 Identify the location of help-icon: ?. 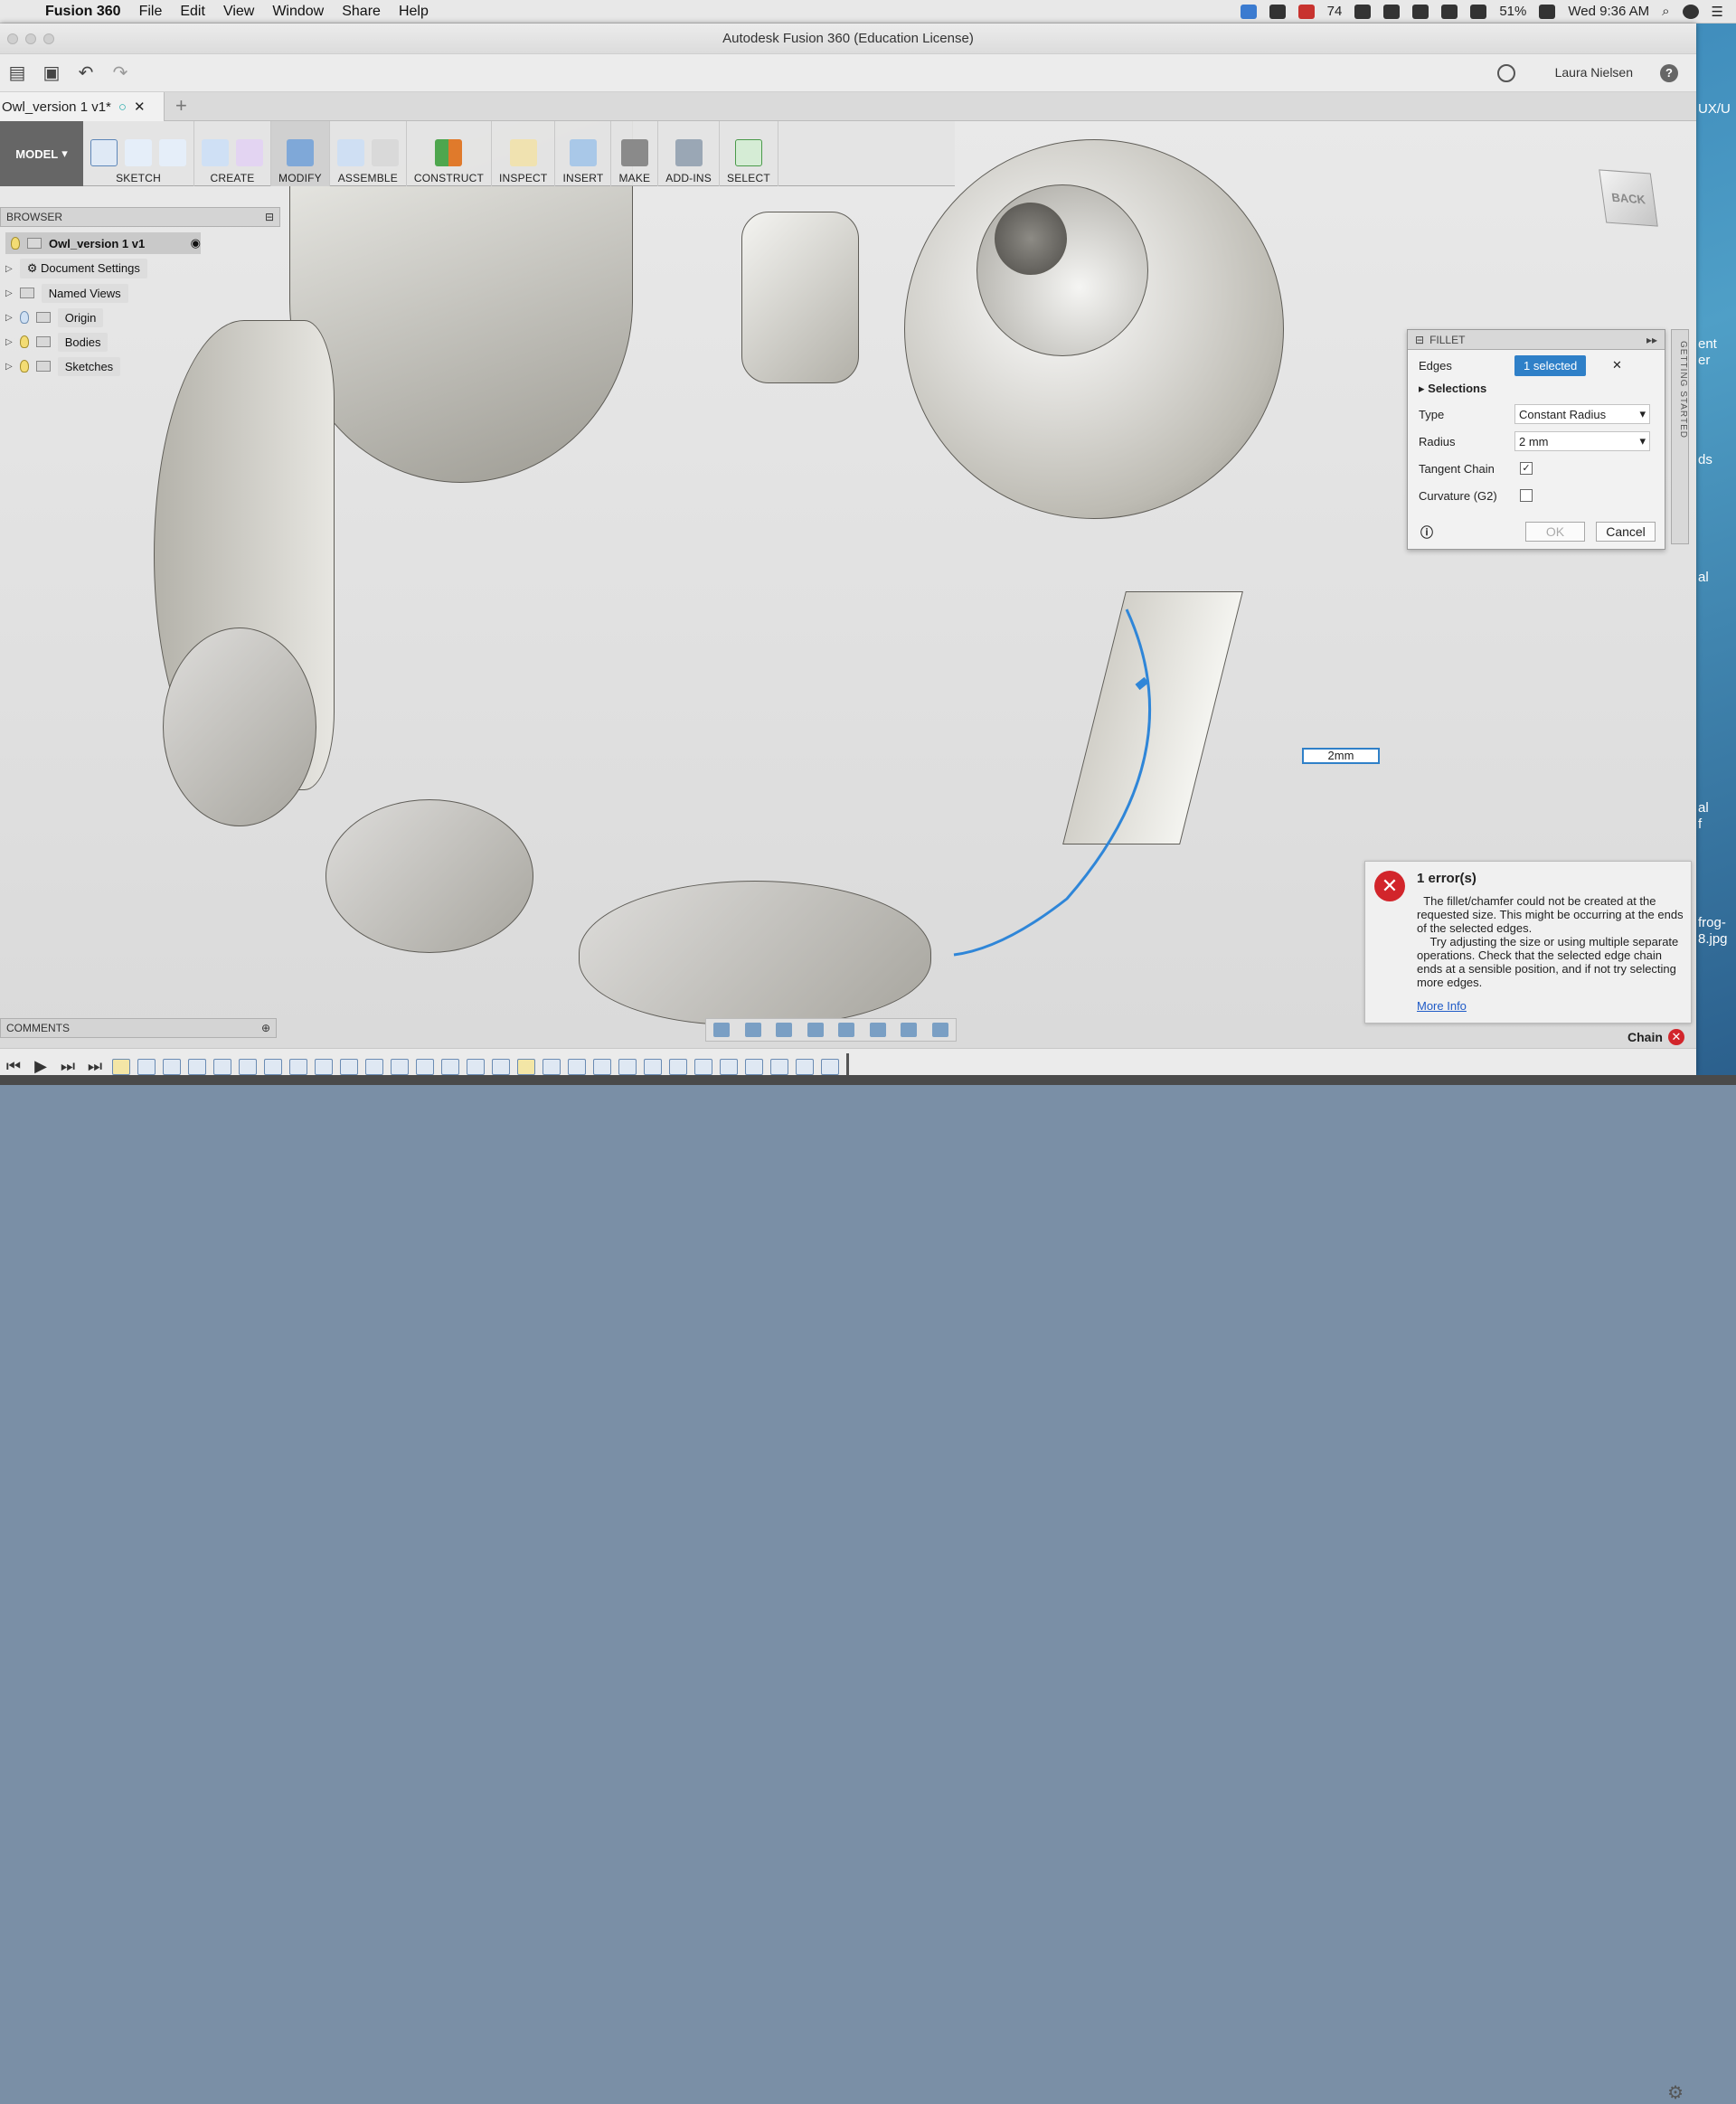
(1669, 73).